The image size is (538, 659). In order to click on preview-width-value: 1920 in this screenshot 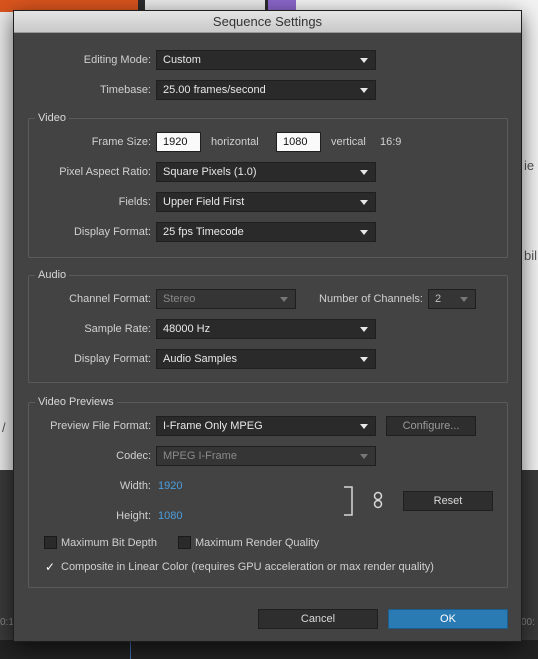, I will do `click(170, 486)`.